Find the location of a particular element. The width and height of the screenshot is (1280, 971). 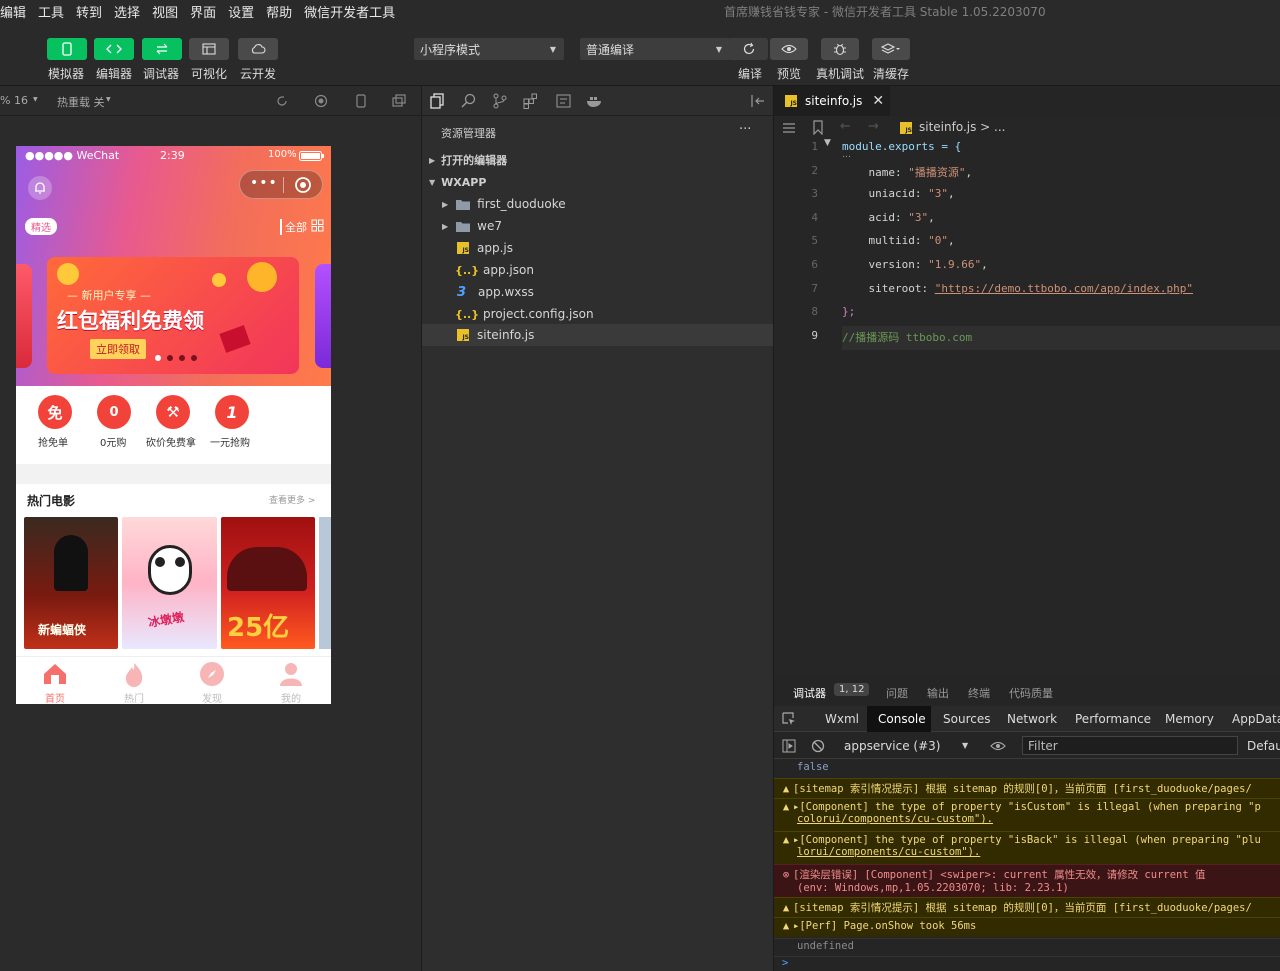

menu-settings: 设置 is located at coordinates (241, 11).